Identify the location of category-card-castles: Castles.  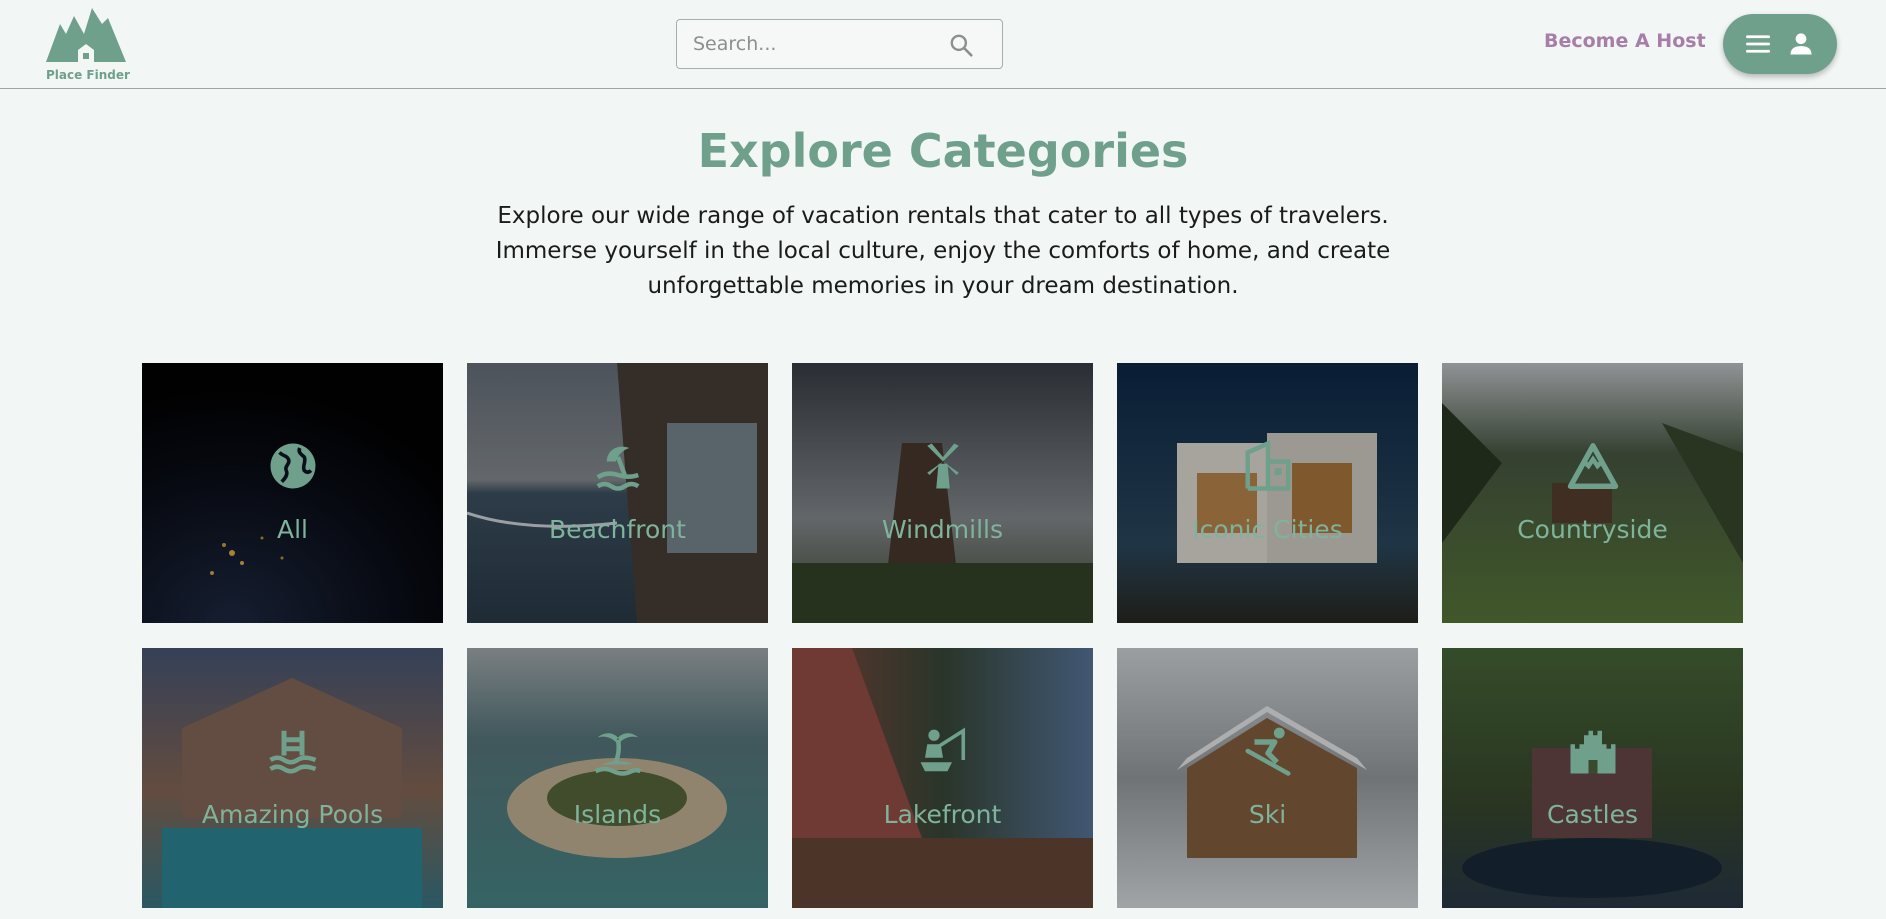
(1592, 778).